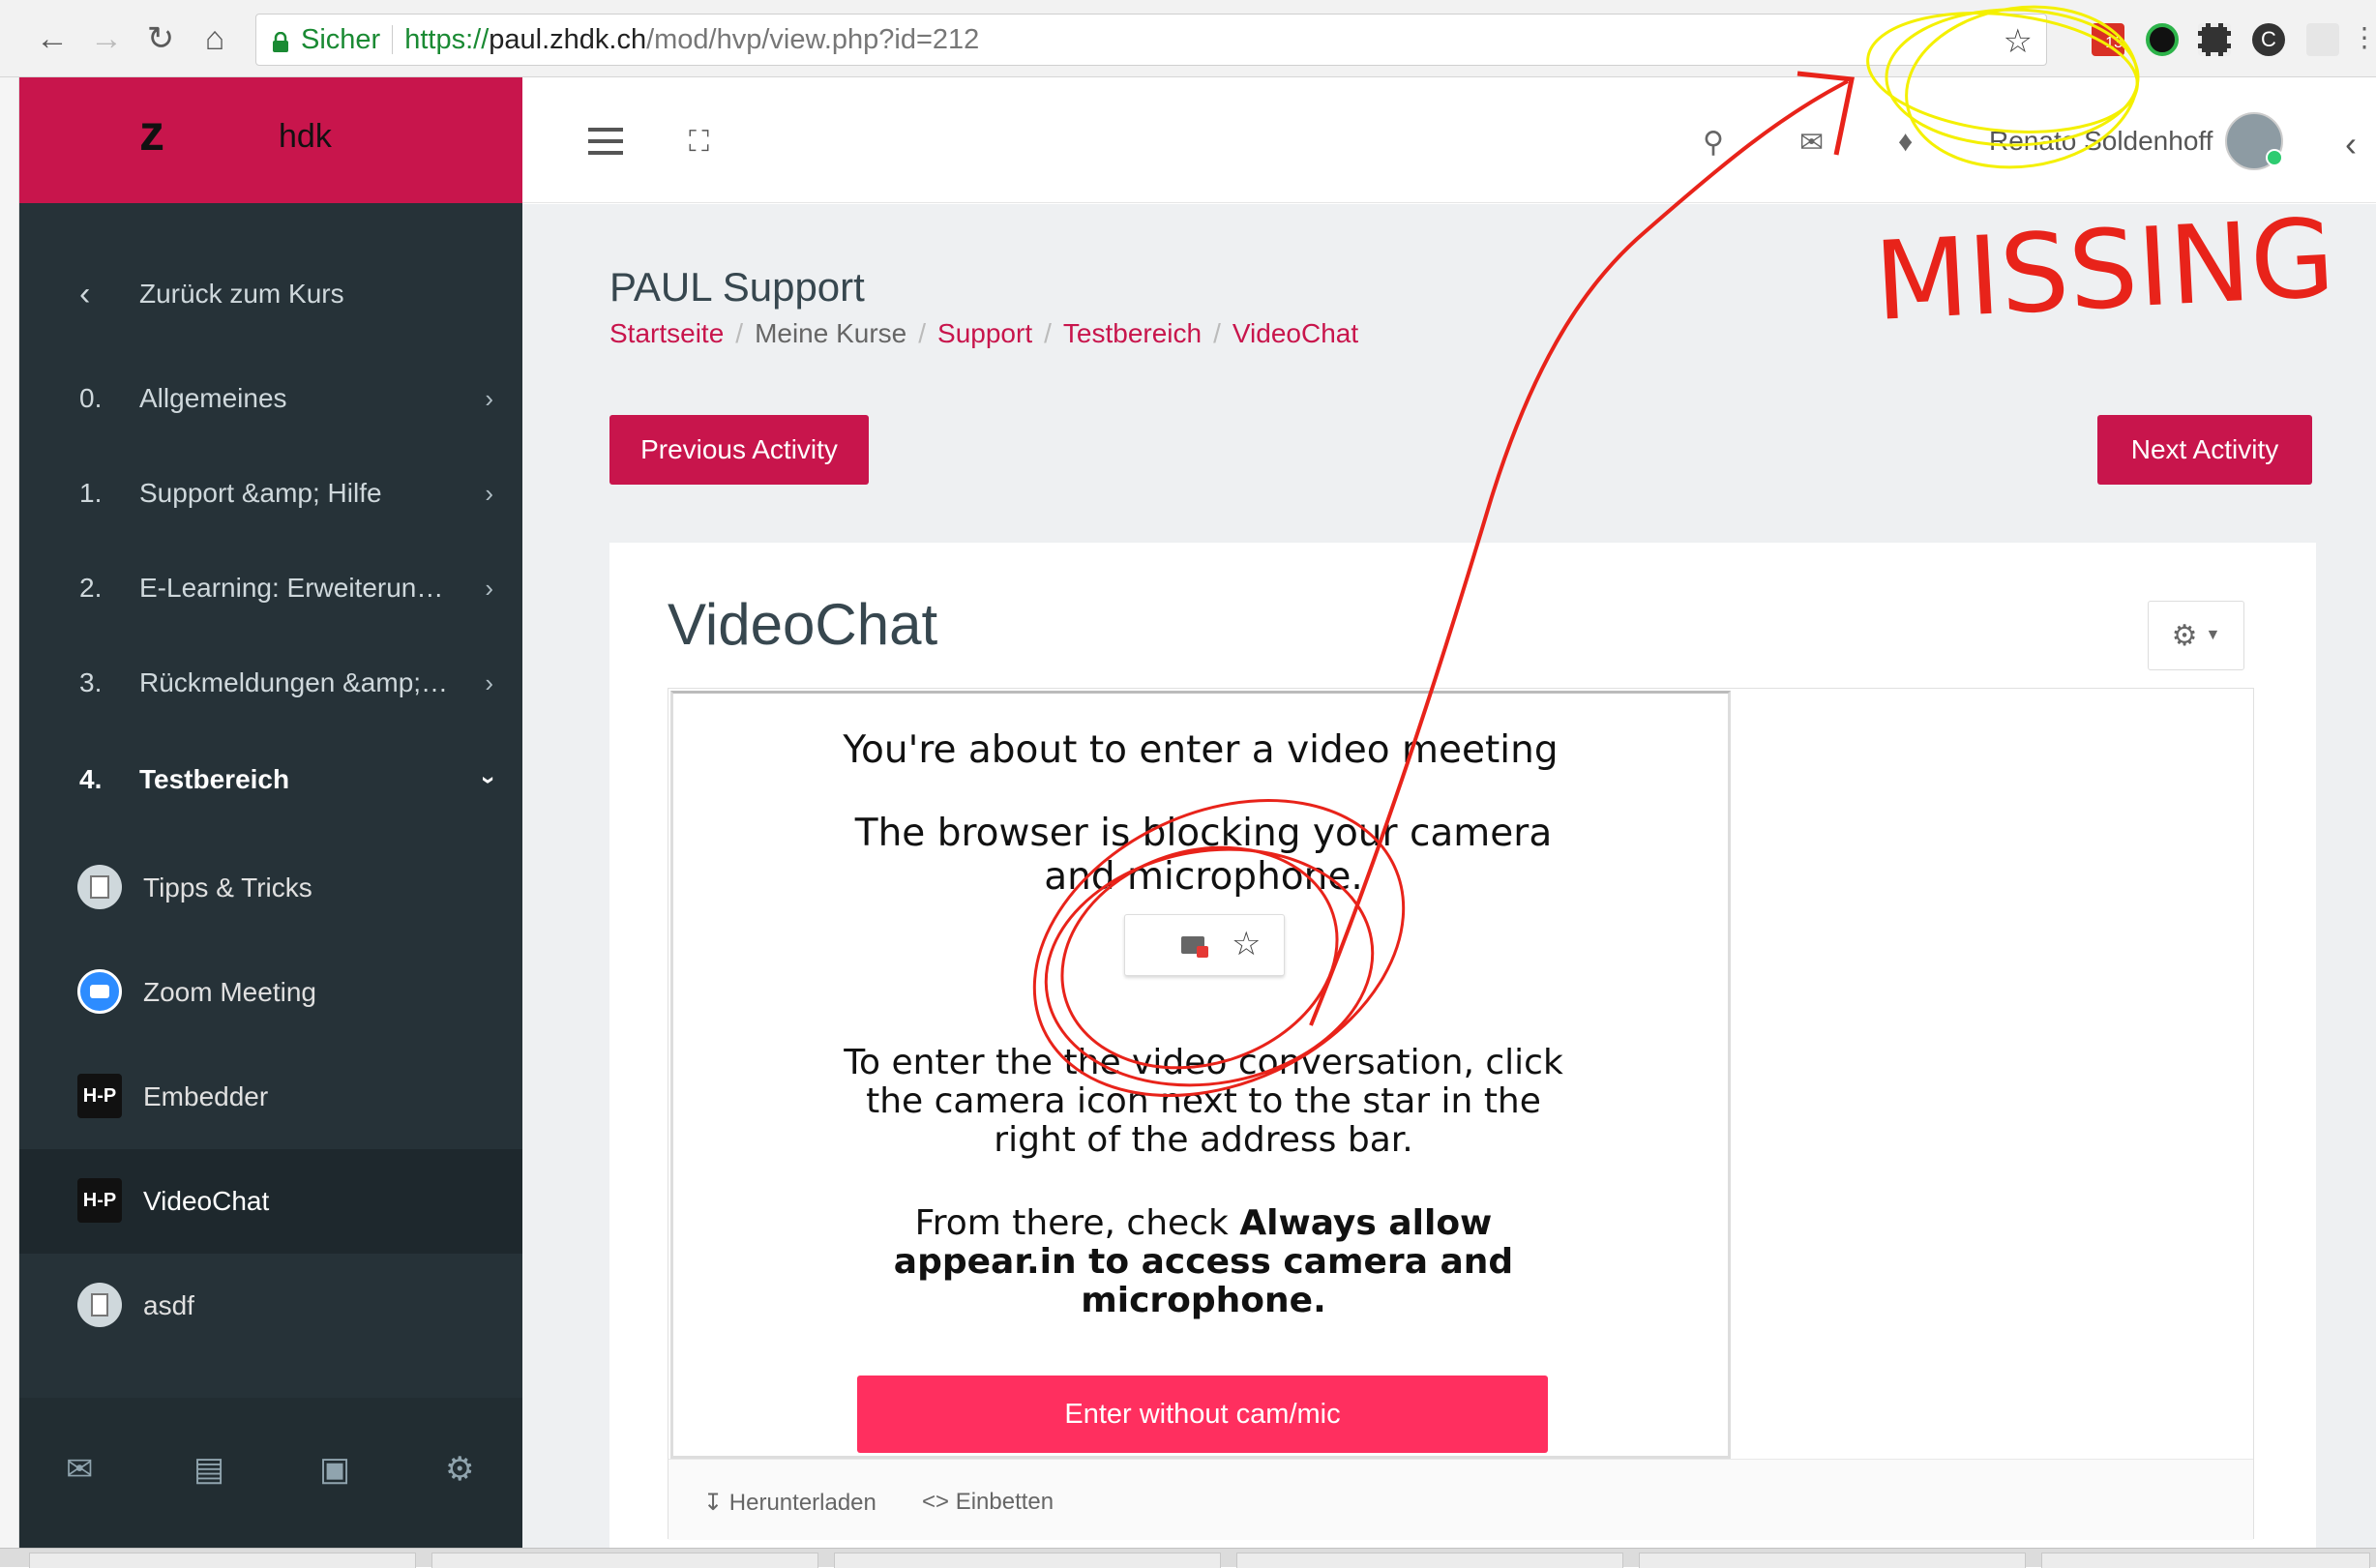 This screenshot has width=2376, height=1568. Describe the element at coordinates (2196, 635) in the screenshot. I see `gear-icon: ⚙ ▼` at that location.